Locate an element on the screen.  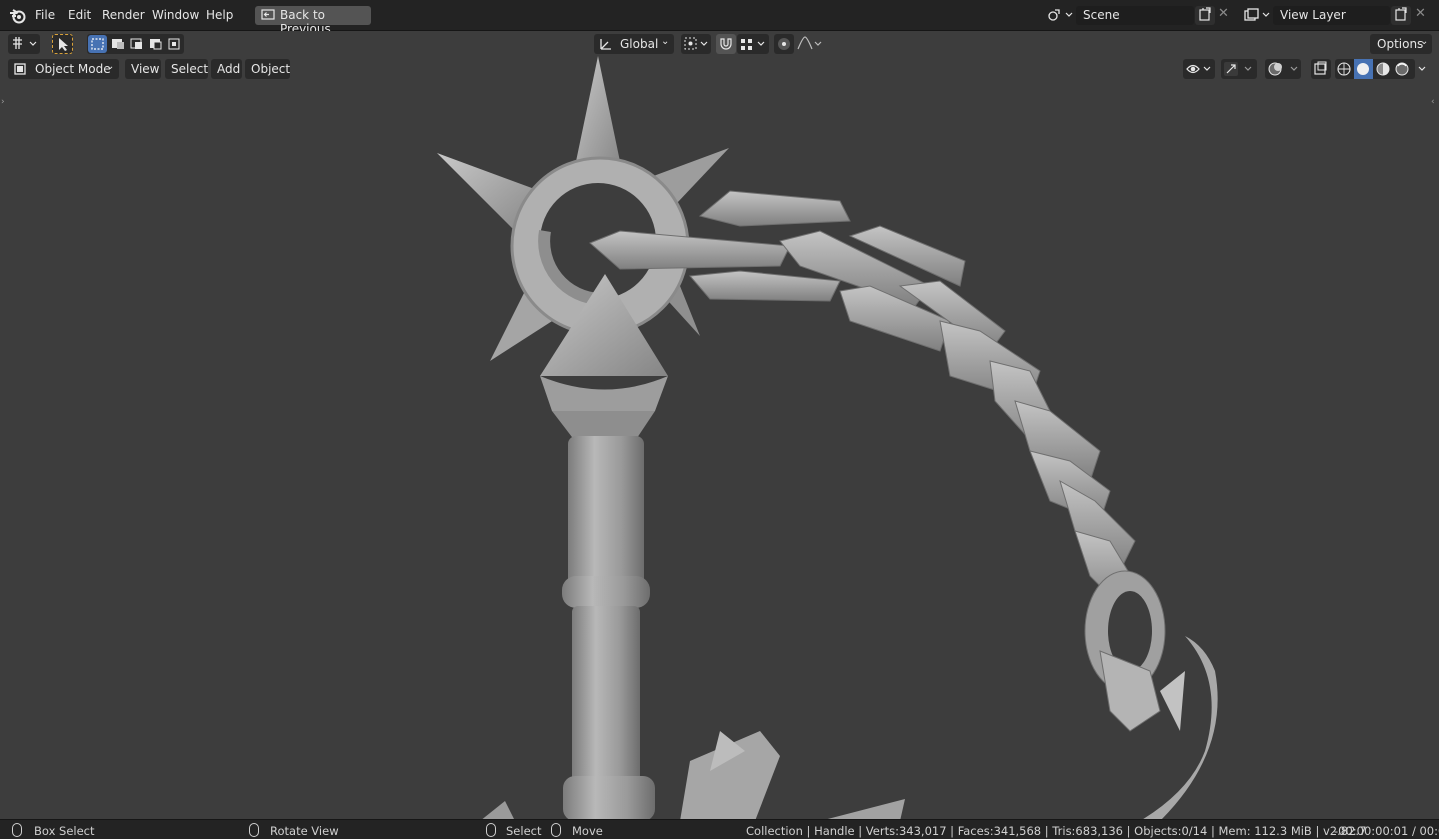
delete-view-layer-icon: ✕ is located at coordinates (1420, 13).